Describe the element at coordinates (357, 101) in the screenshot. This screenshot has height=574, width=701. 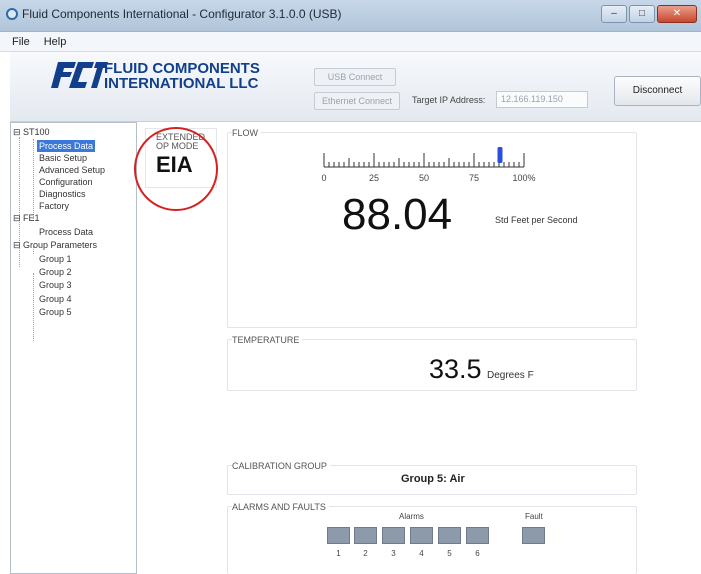
I see `ethernet-connect-button: Ethernet Connect` at that location.